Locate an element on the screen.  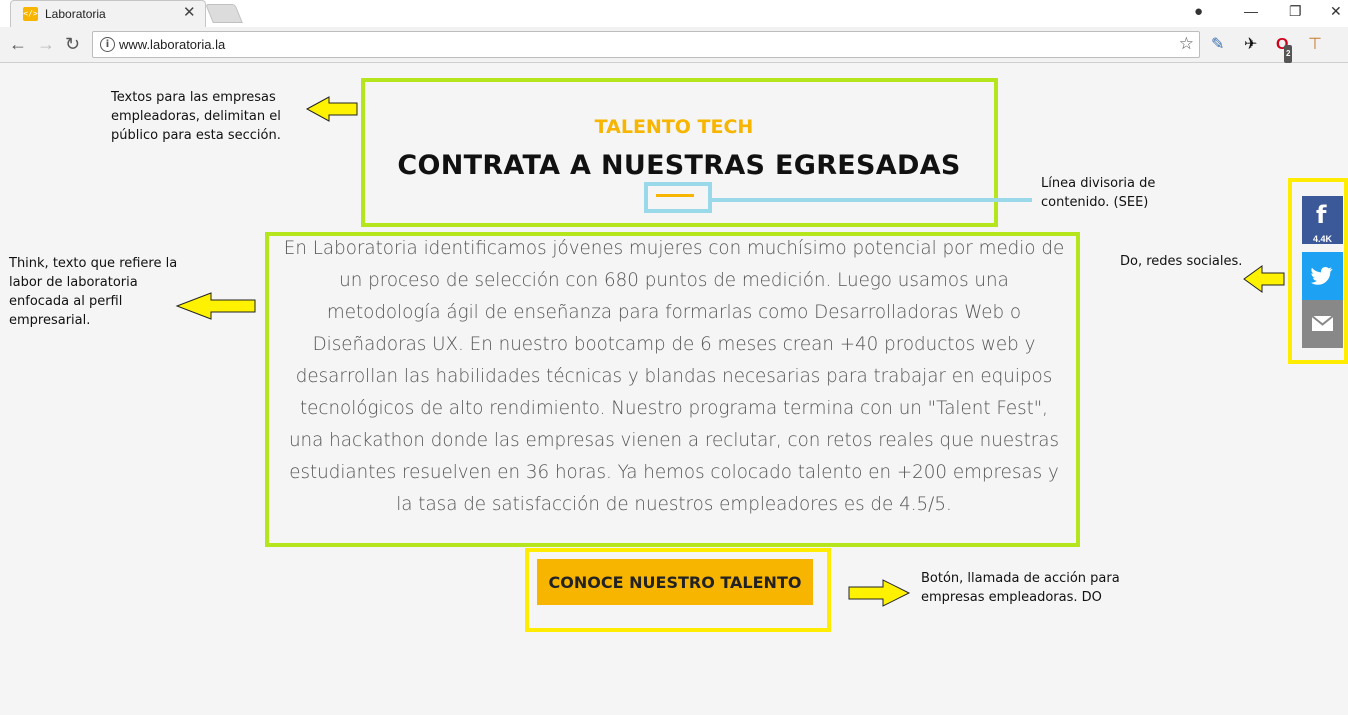
bird-extension-icon: ✈ is located at coordinates (1250, 45).